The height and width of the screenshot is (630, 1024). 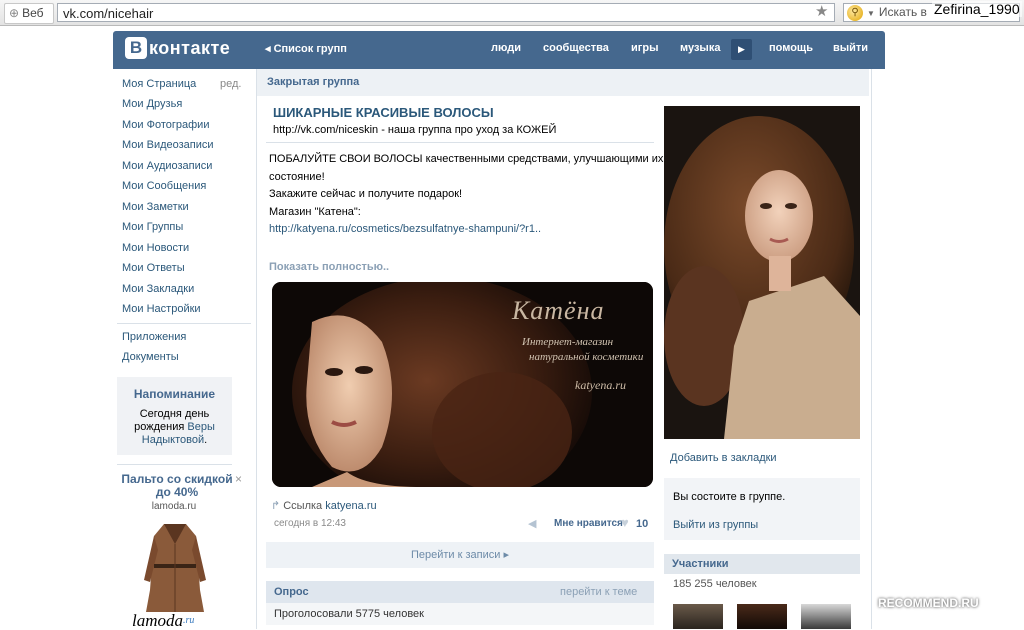 I want to click on username-overlay: Zefirina_1990, so click(x=977, y=9).